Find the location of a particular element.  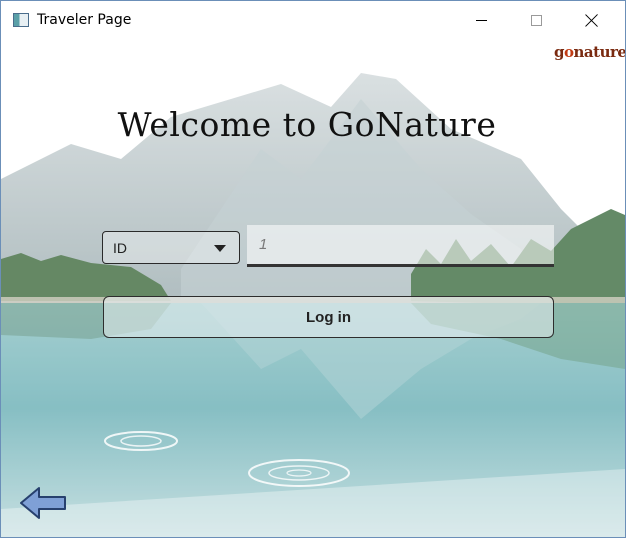

logo-text-suffix: nature is located at coordinates (599, 52).